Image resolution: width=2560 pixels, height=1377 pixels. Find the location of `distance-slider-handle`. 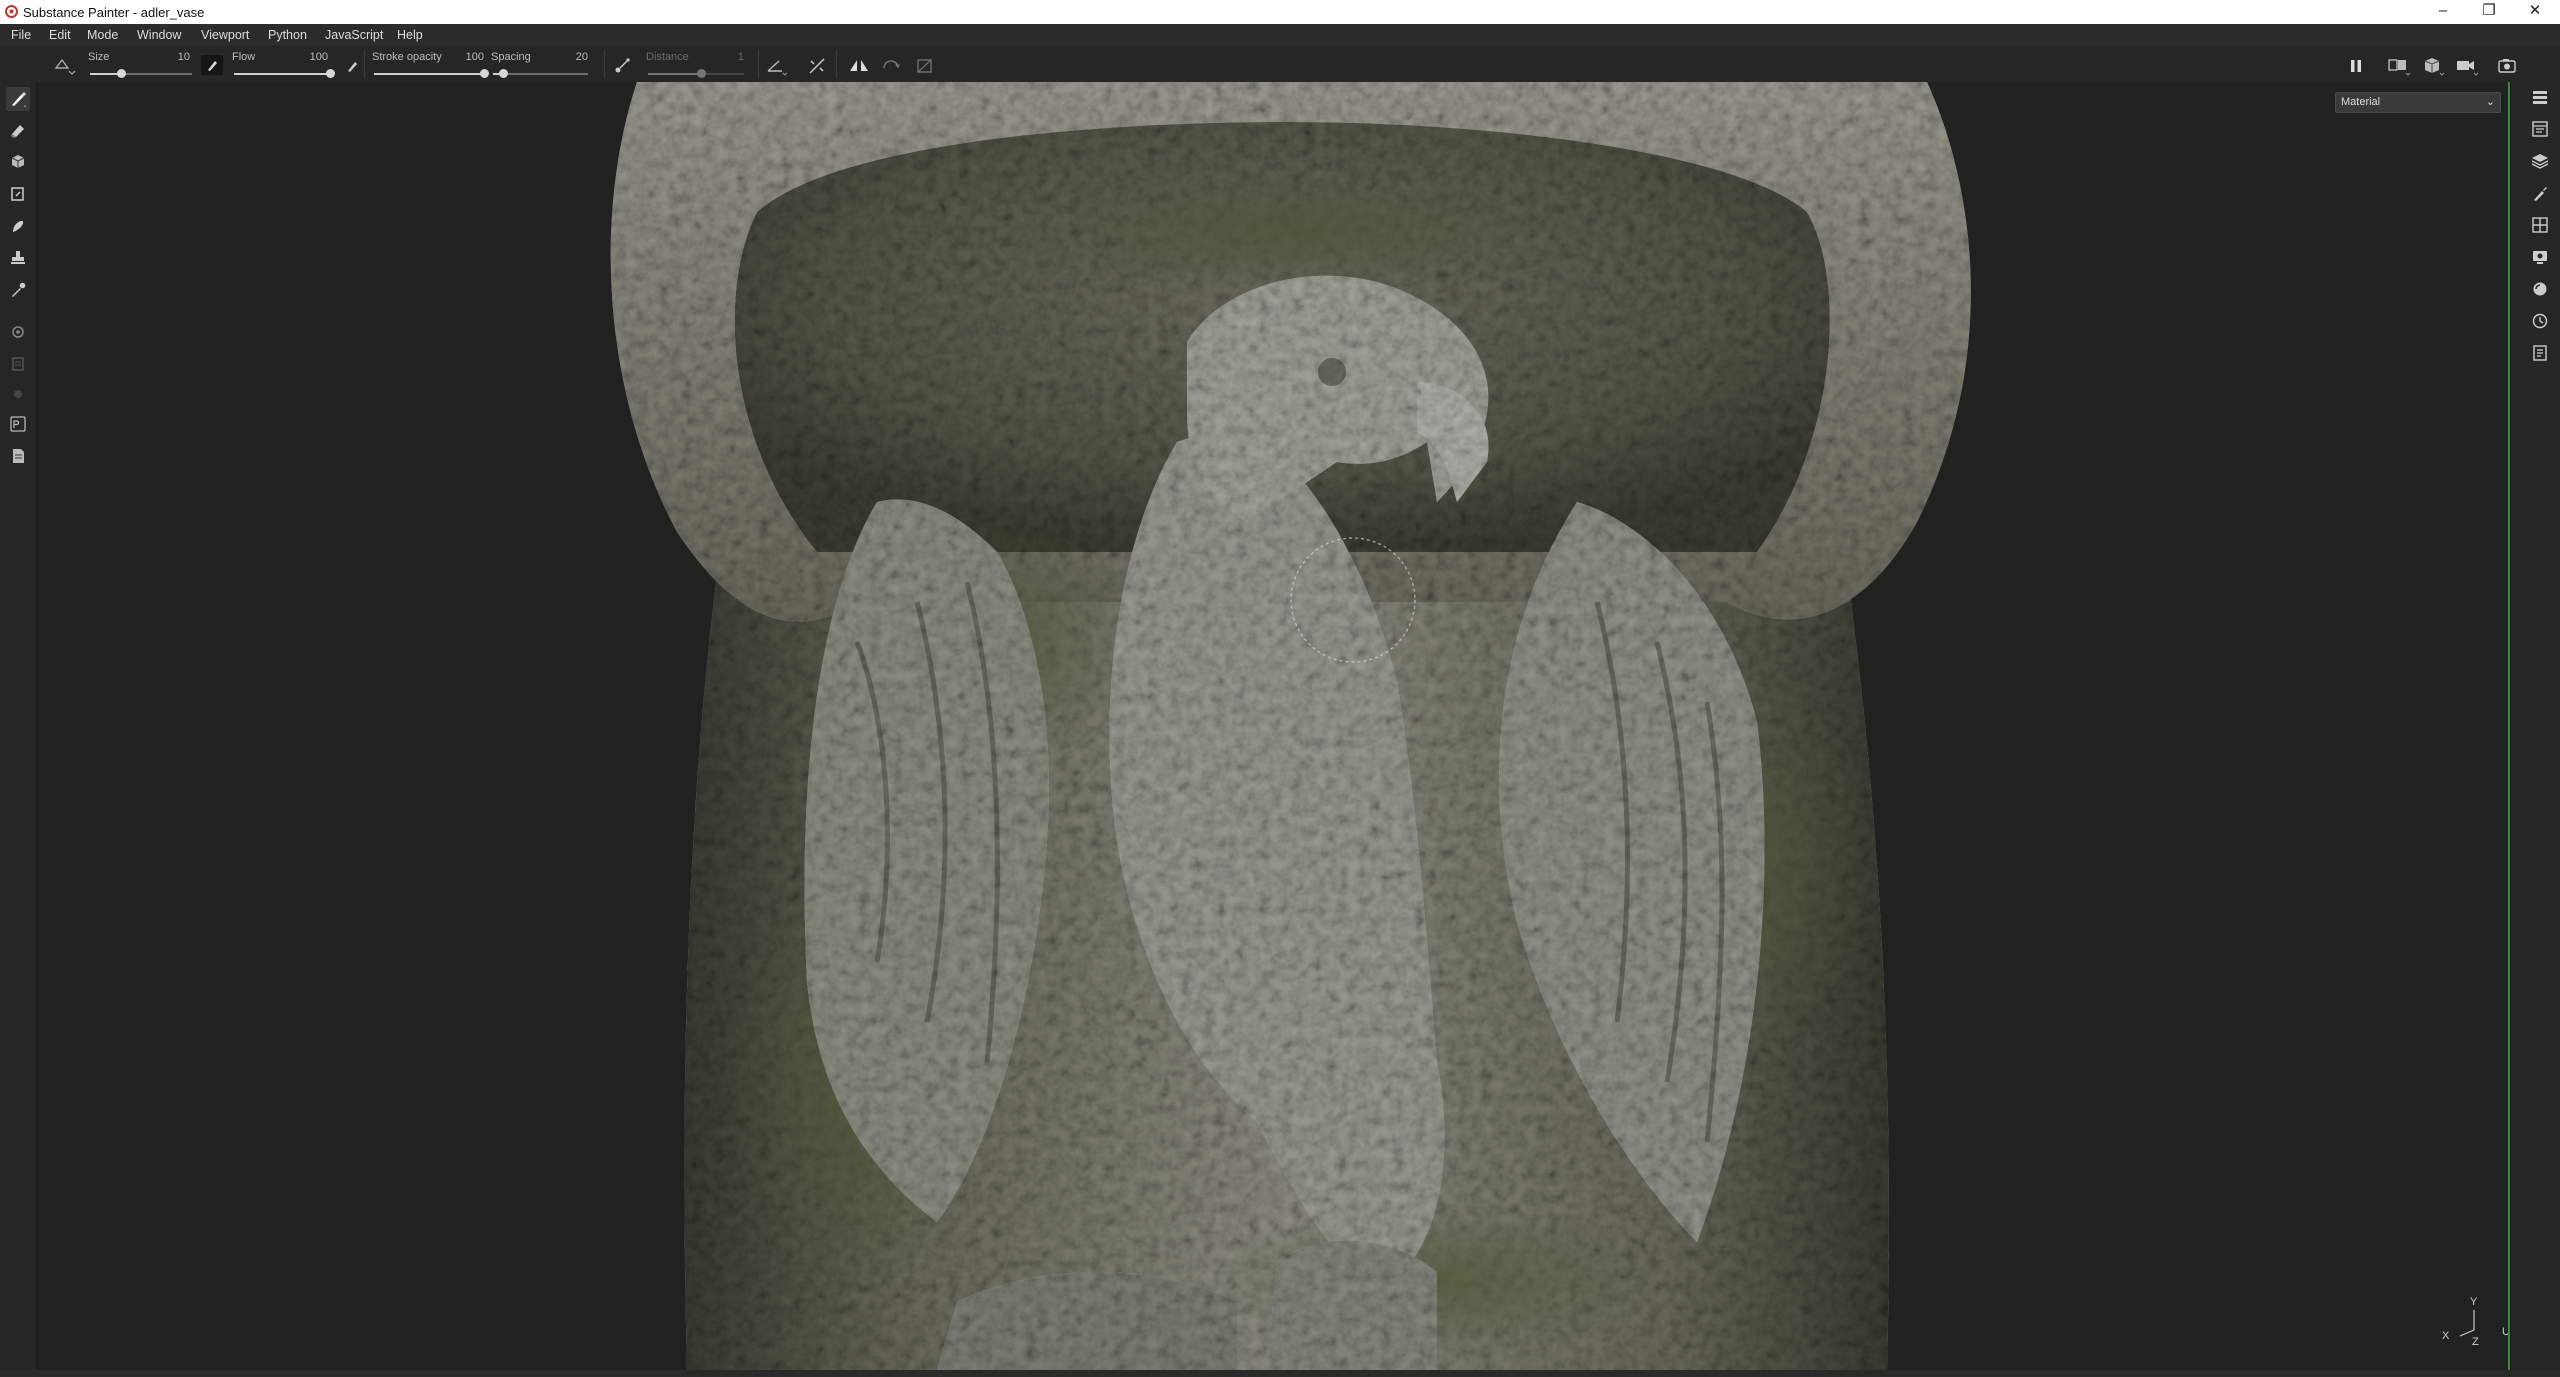

distance-slider-handle is located at coordinates (701, 73).